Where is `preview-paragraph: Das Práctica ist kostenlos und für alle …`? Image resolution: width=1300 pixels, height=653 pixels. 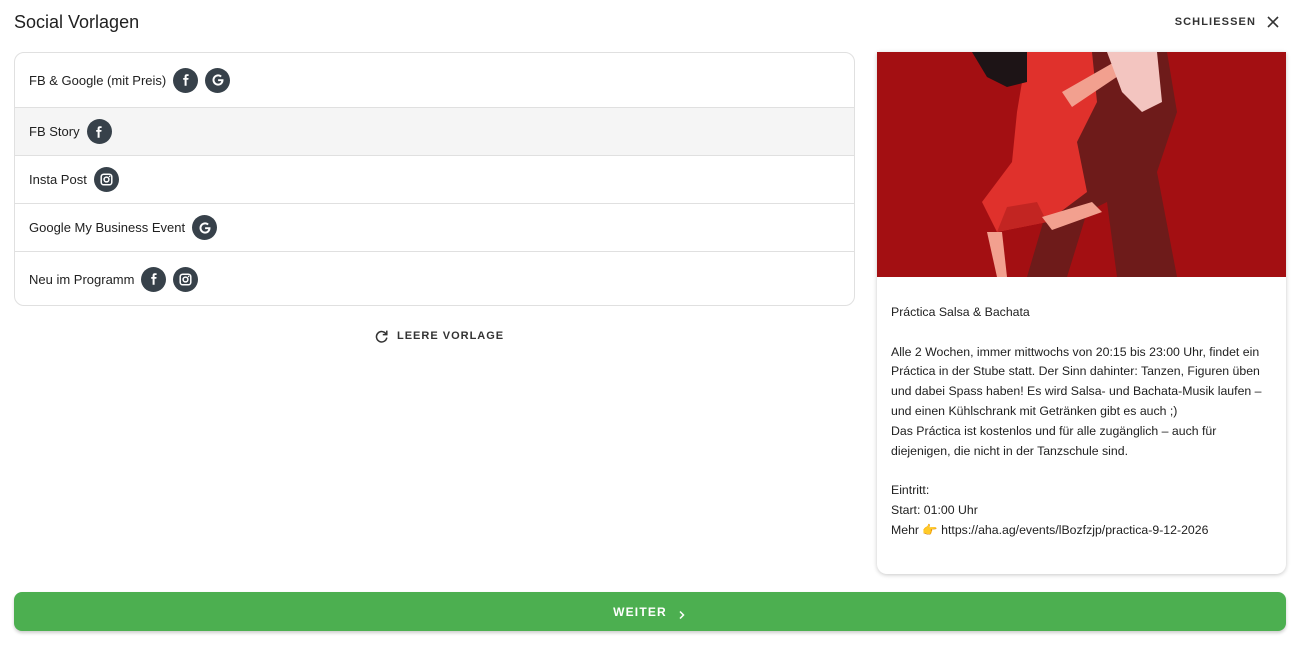
preview-paragraph: Das Práctica ist kostenlos und für alle … is located at coordinates (1054, 440).